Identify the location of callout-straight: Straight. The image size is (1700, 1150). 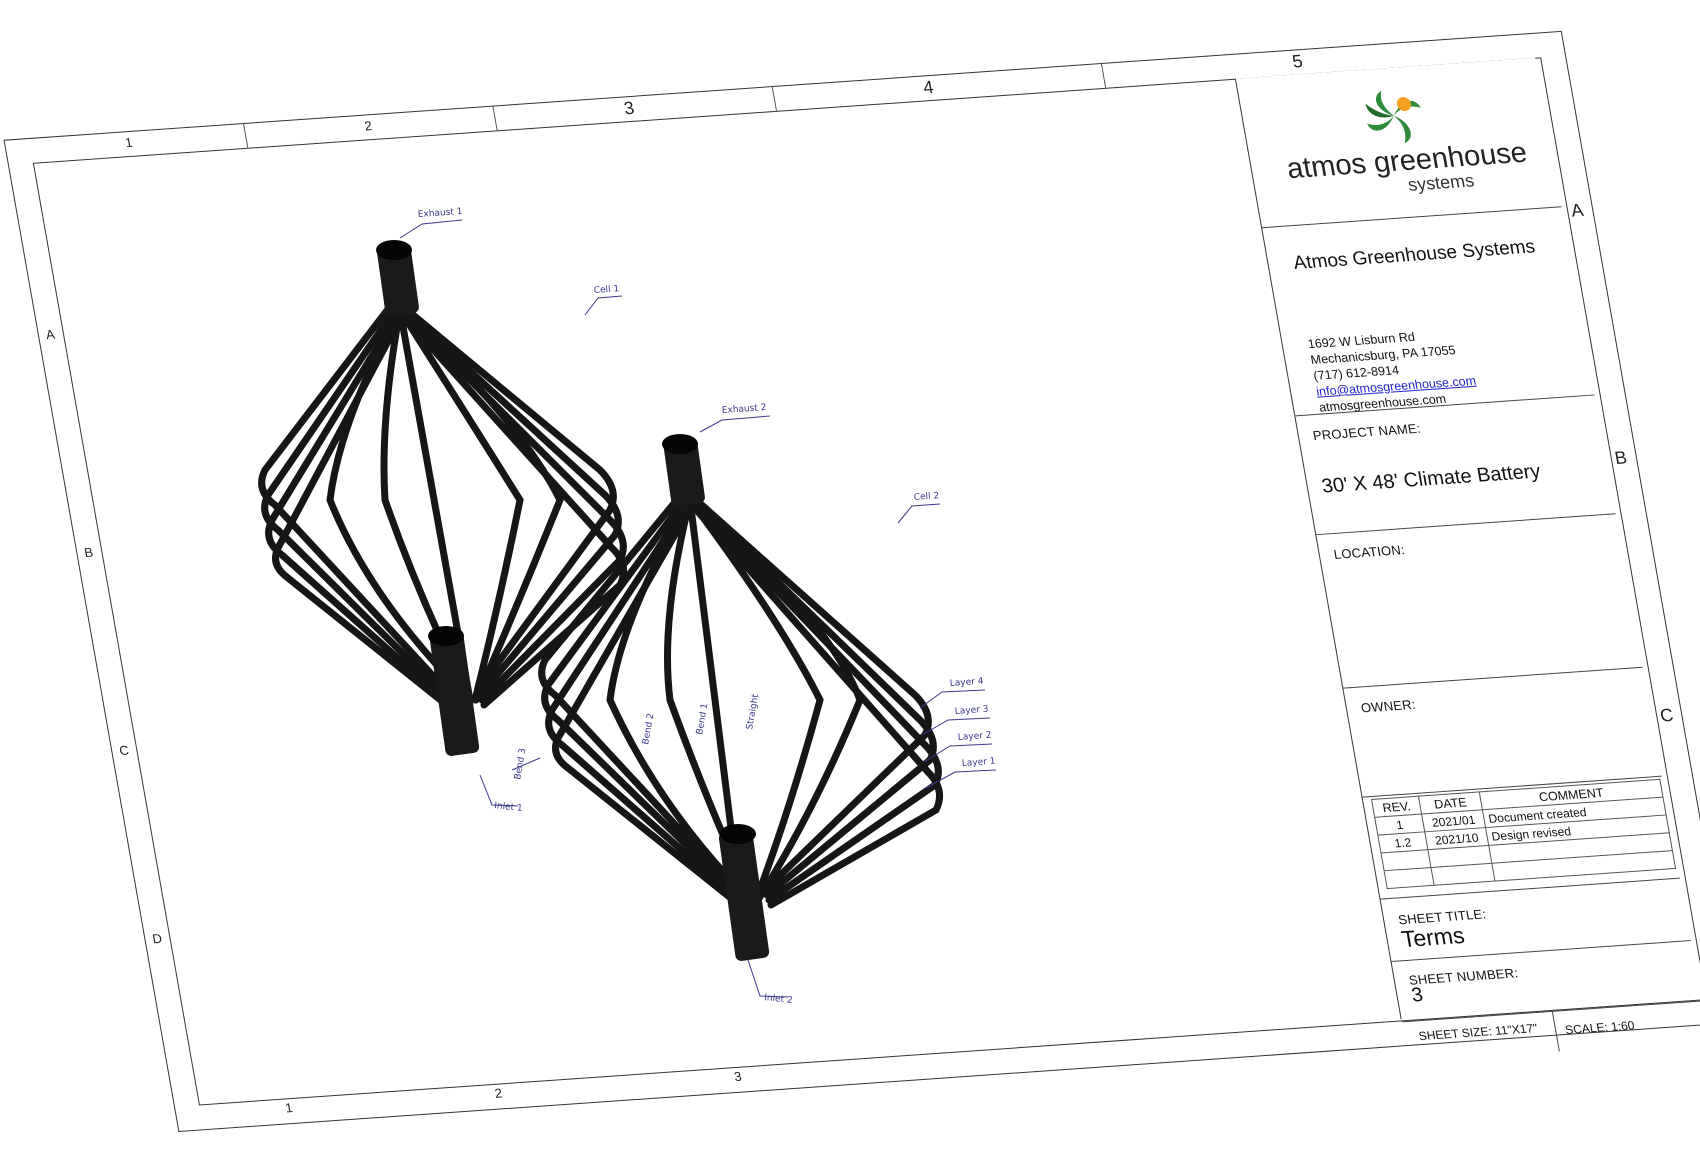
(753, 712).